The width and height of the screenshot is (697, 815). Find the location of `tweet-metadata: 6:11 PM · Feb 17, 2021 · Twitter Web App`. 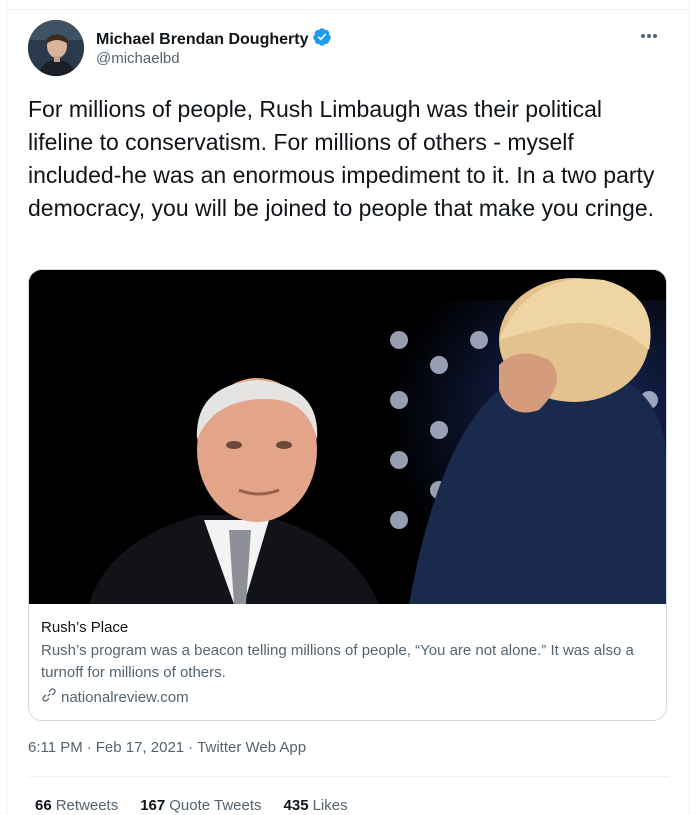

tweet-metadata: 6:11 PM · Feb 17, 2021 · Twitter Web App is located at coordinates (167, 747).